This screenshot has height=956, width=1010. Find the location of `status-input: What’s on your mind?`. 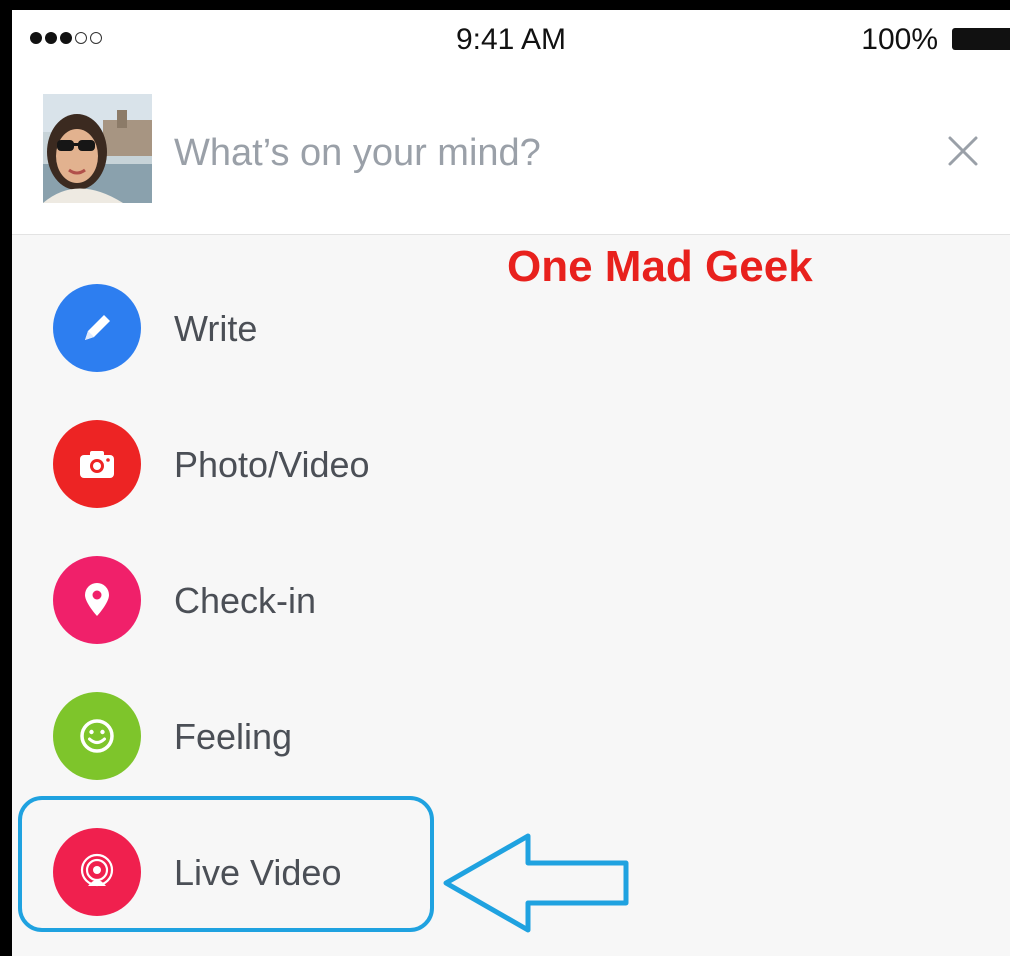

status-input: What’s on your mind? is located at coordinates (357, 153).